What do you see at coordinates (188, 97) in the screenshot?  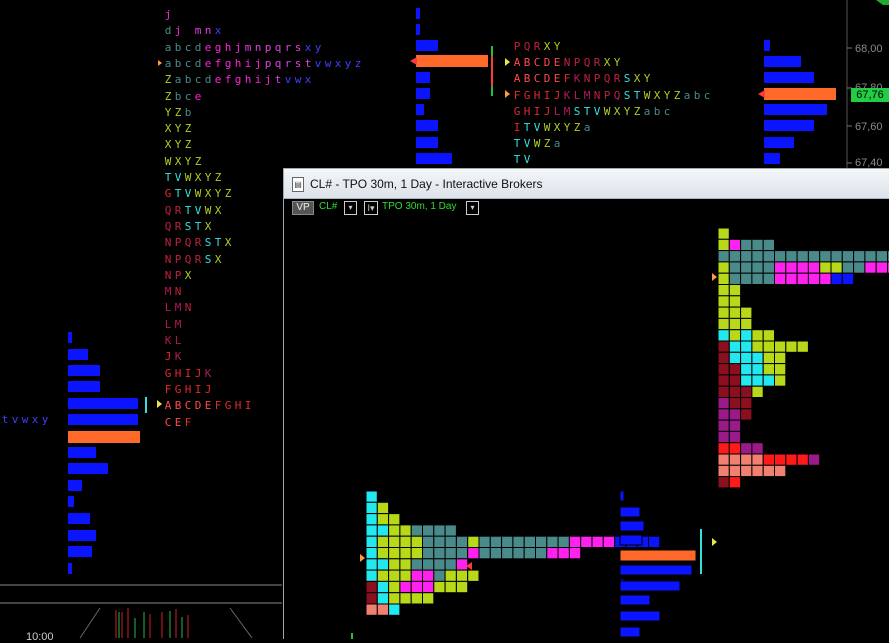 I see `tpo-letter: c` at bounding box center [188, 97].